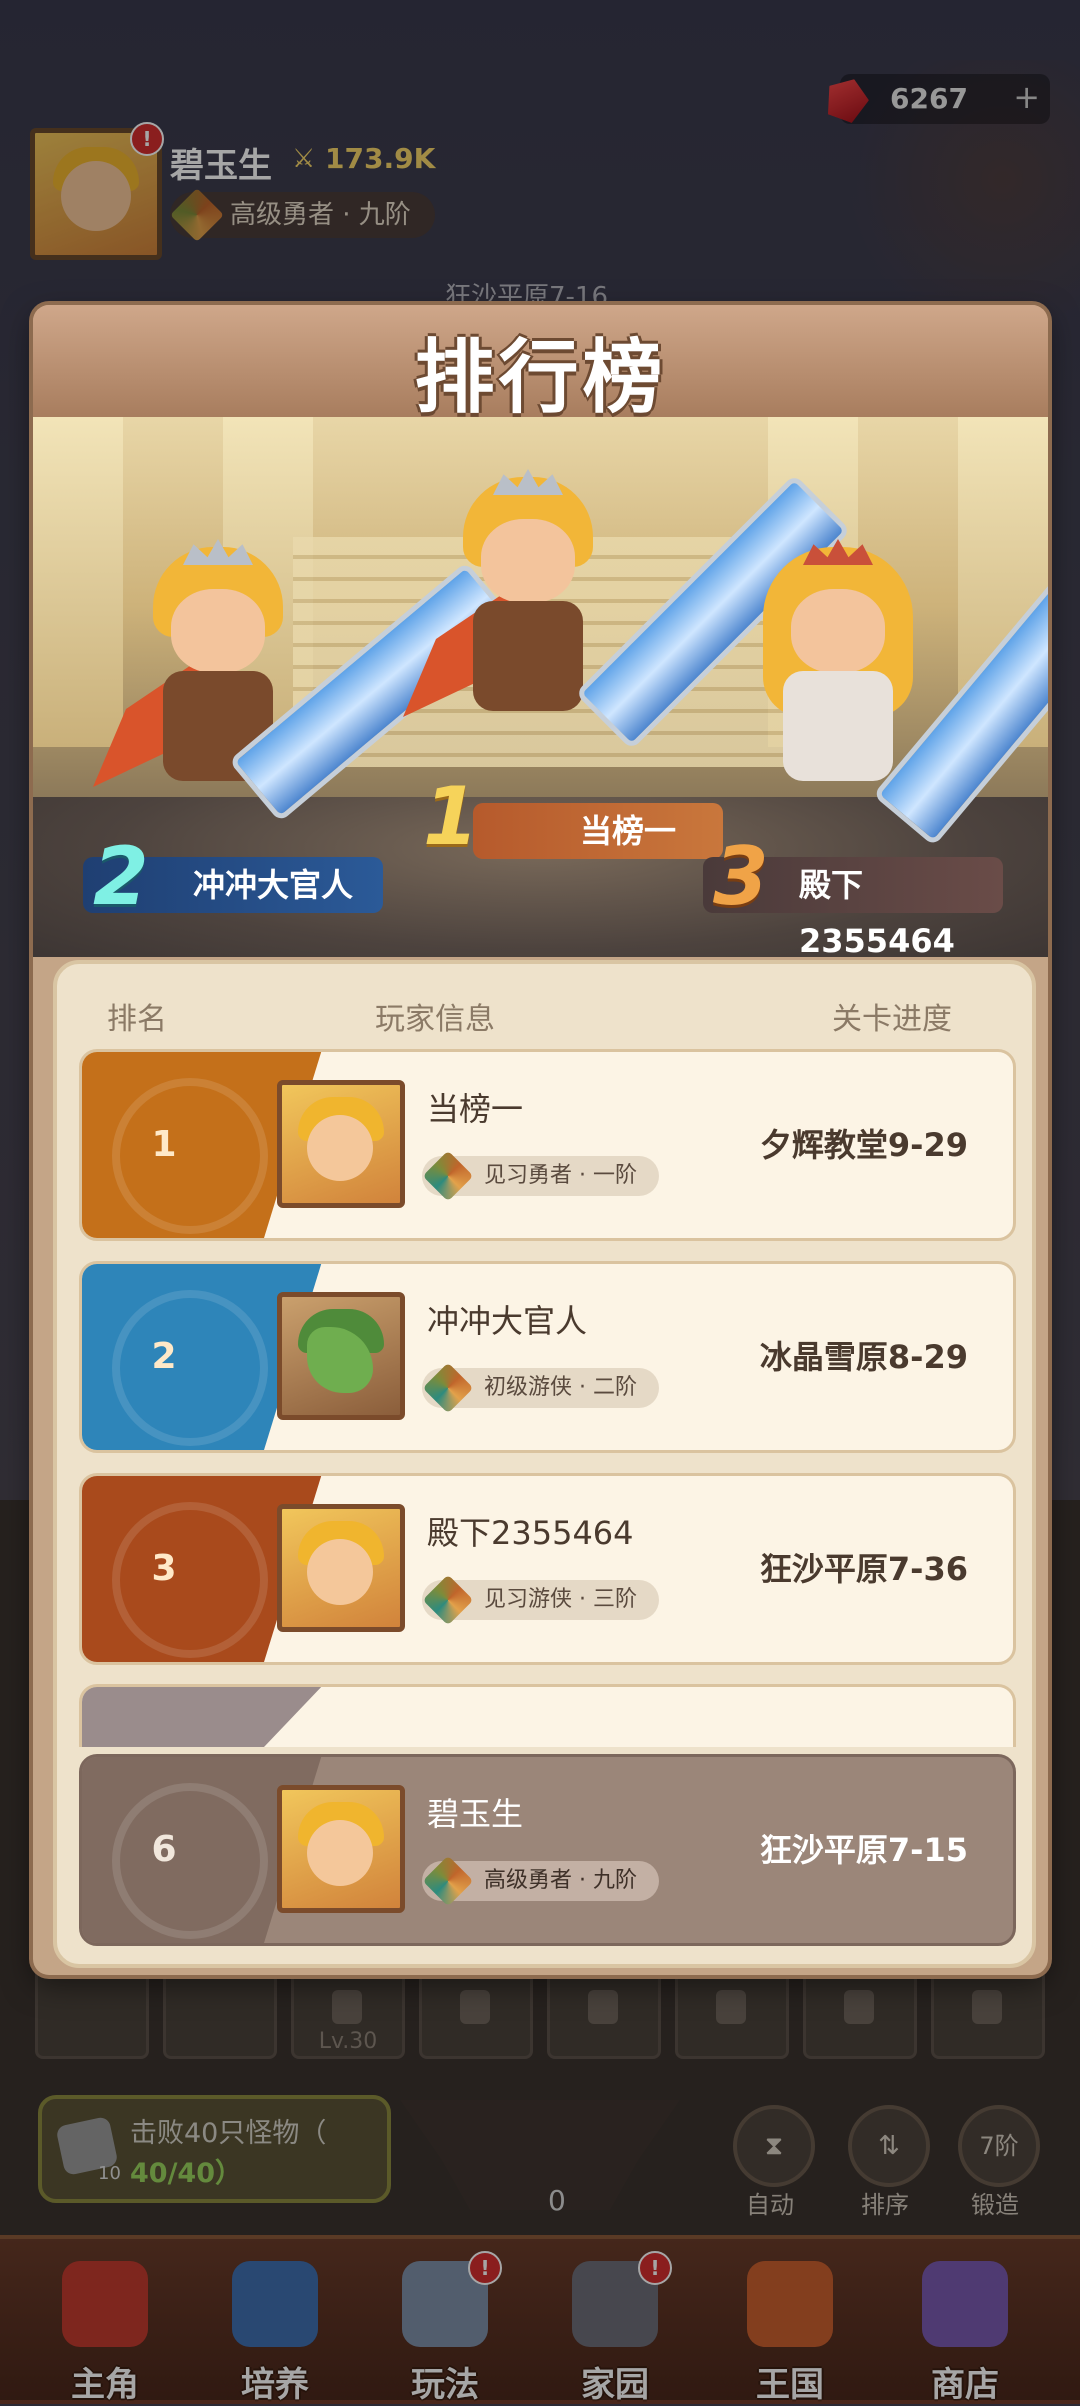  I want to click on nav-play: ! 玩法, so click(445, 2328).